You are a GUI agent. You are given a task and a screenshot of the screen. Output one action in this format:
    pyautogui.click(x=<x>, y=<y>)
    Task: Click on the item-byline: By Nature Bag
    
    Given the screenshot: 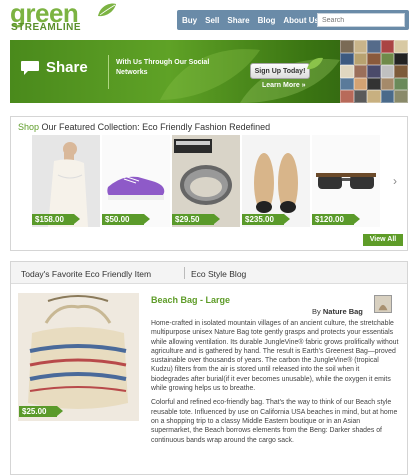 What is the action you would take?
    pyautogui.click(x=337, y=311)
    